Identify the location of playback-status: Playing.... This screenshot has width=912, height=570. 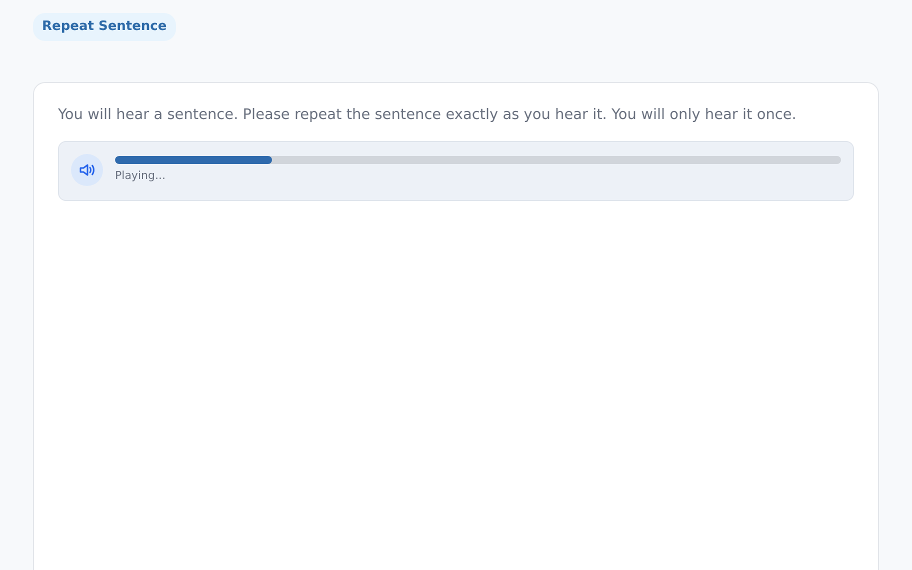
(140, 176).